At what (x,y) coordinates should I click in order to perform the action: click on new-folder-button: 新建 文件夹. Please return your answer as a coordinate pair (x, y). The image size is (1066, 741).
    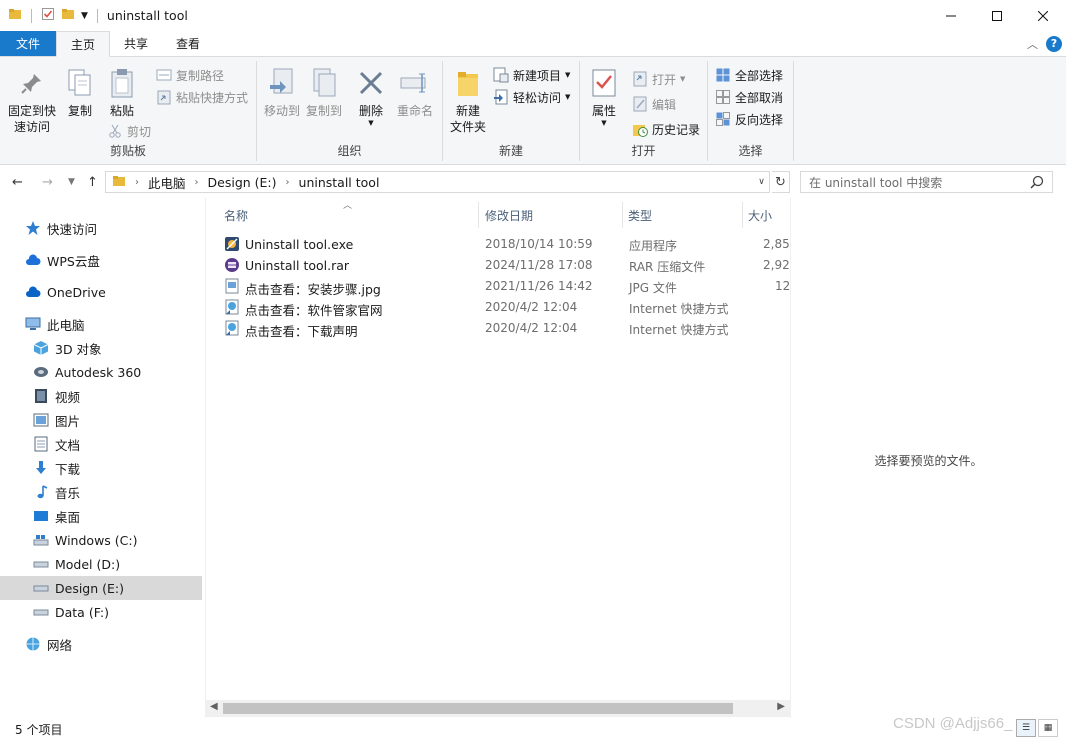
    Looking at the image, I should click on (468, 100).